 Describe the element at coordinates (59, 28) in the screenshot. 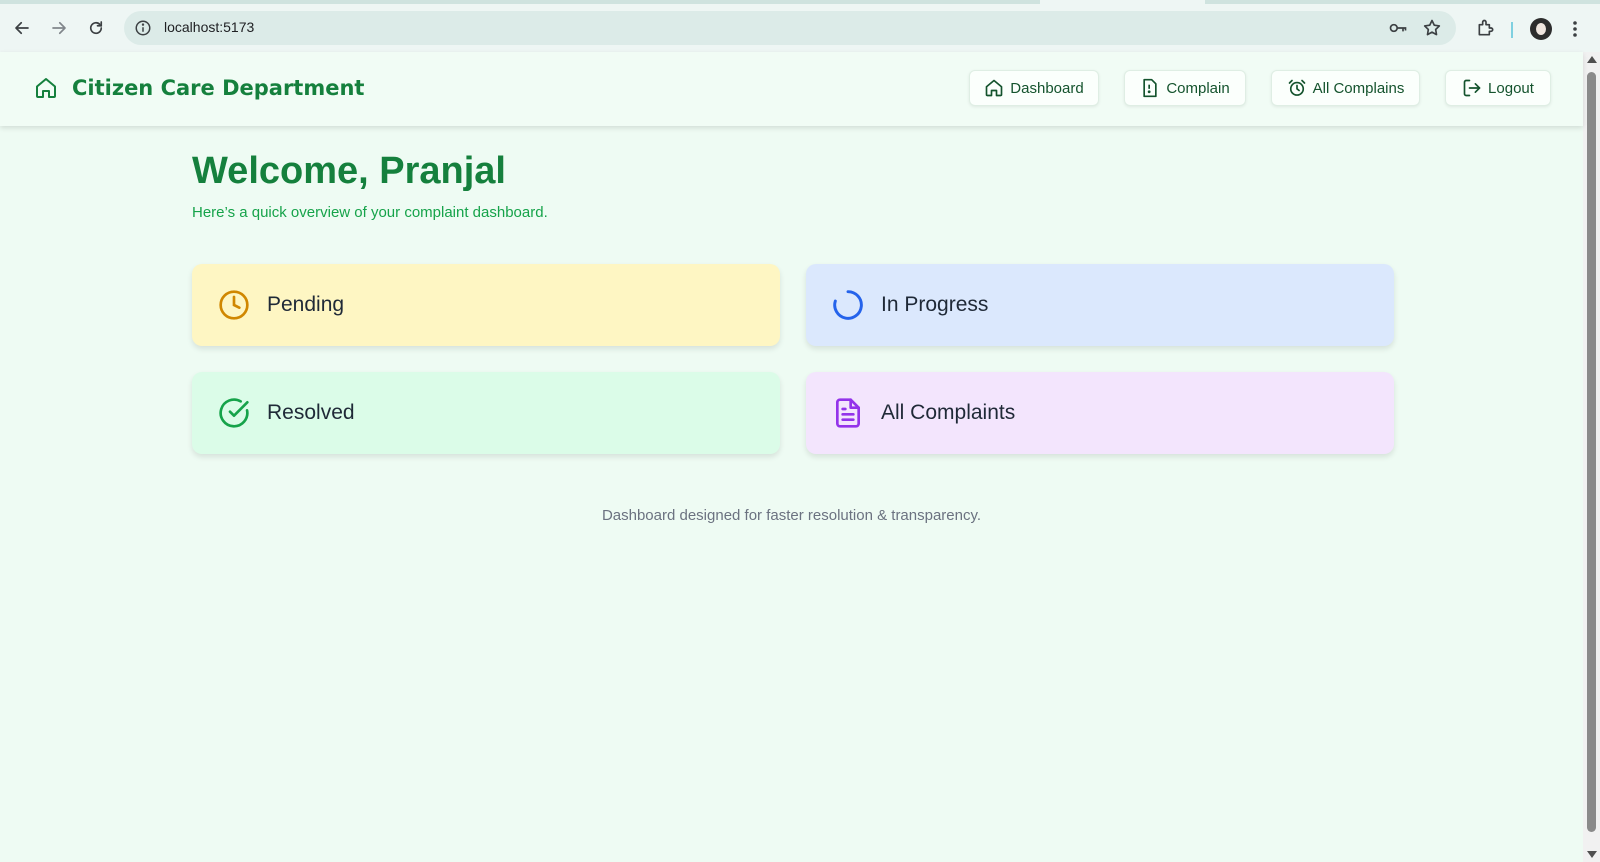

I see `forward-arrow-icon` at that location.